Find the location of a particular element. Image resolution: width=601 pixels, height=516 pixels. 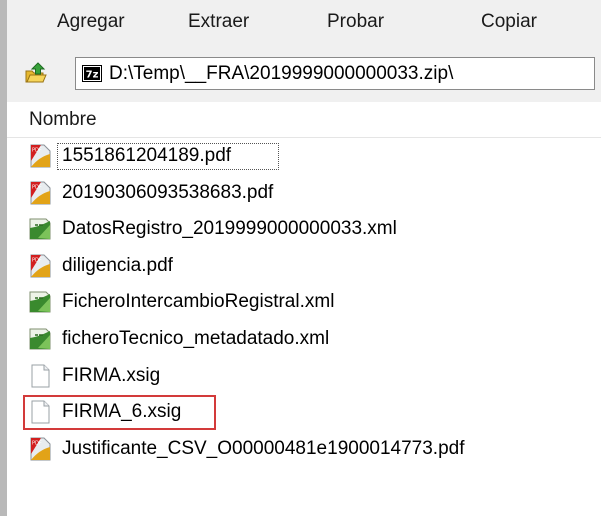

7z-archive-icon: 7z is located at coordinates (92, 73).